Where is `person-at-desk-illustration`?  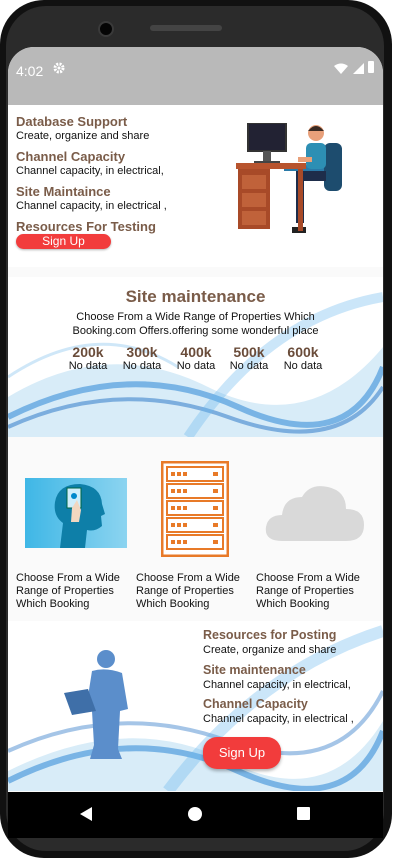 person-at-desk-illustration is located at coordinates (289, 178).